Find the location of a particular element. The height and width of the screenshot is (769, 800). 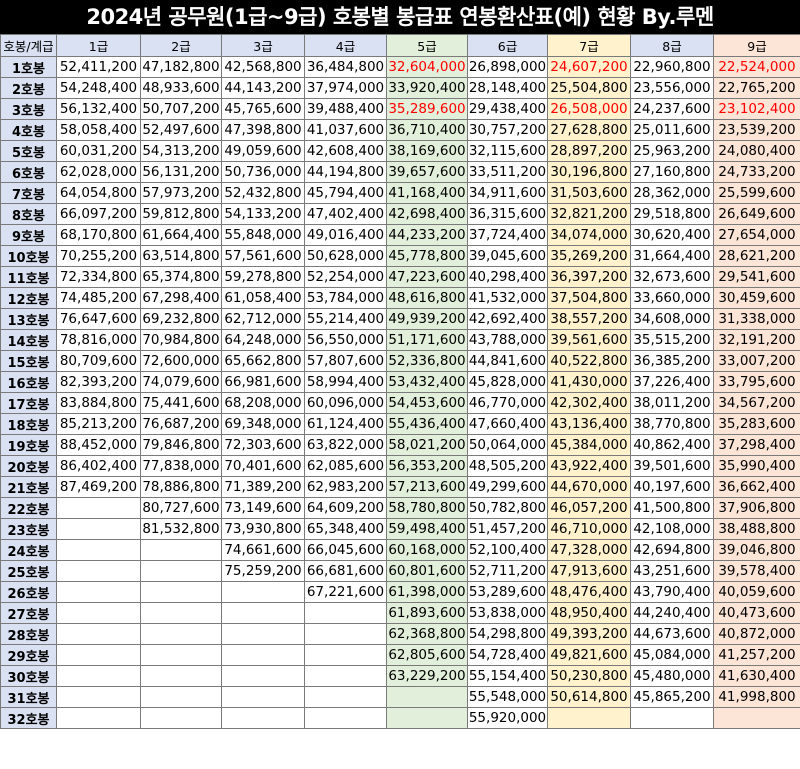

salary-cell: 32,821,200 is located at coordinates (589, 214).